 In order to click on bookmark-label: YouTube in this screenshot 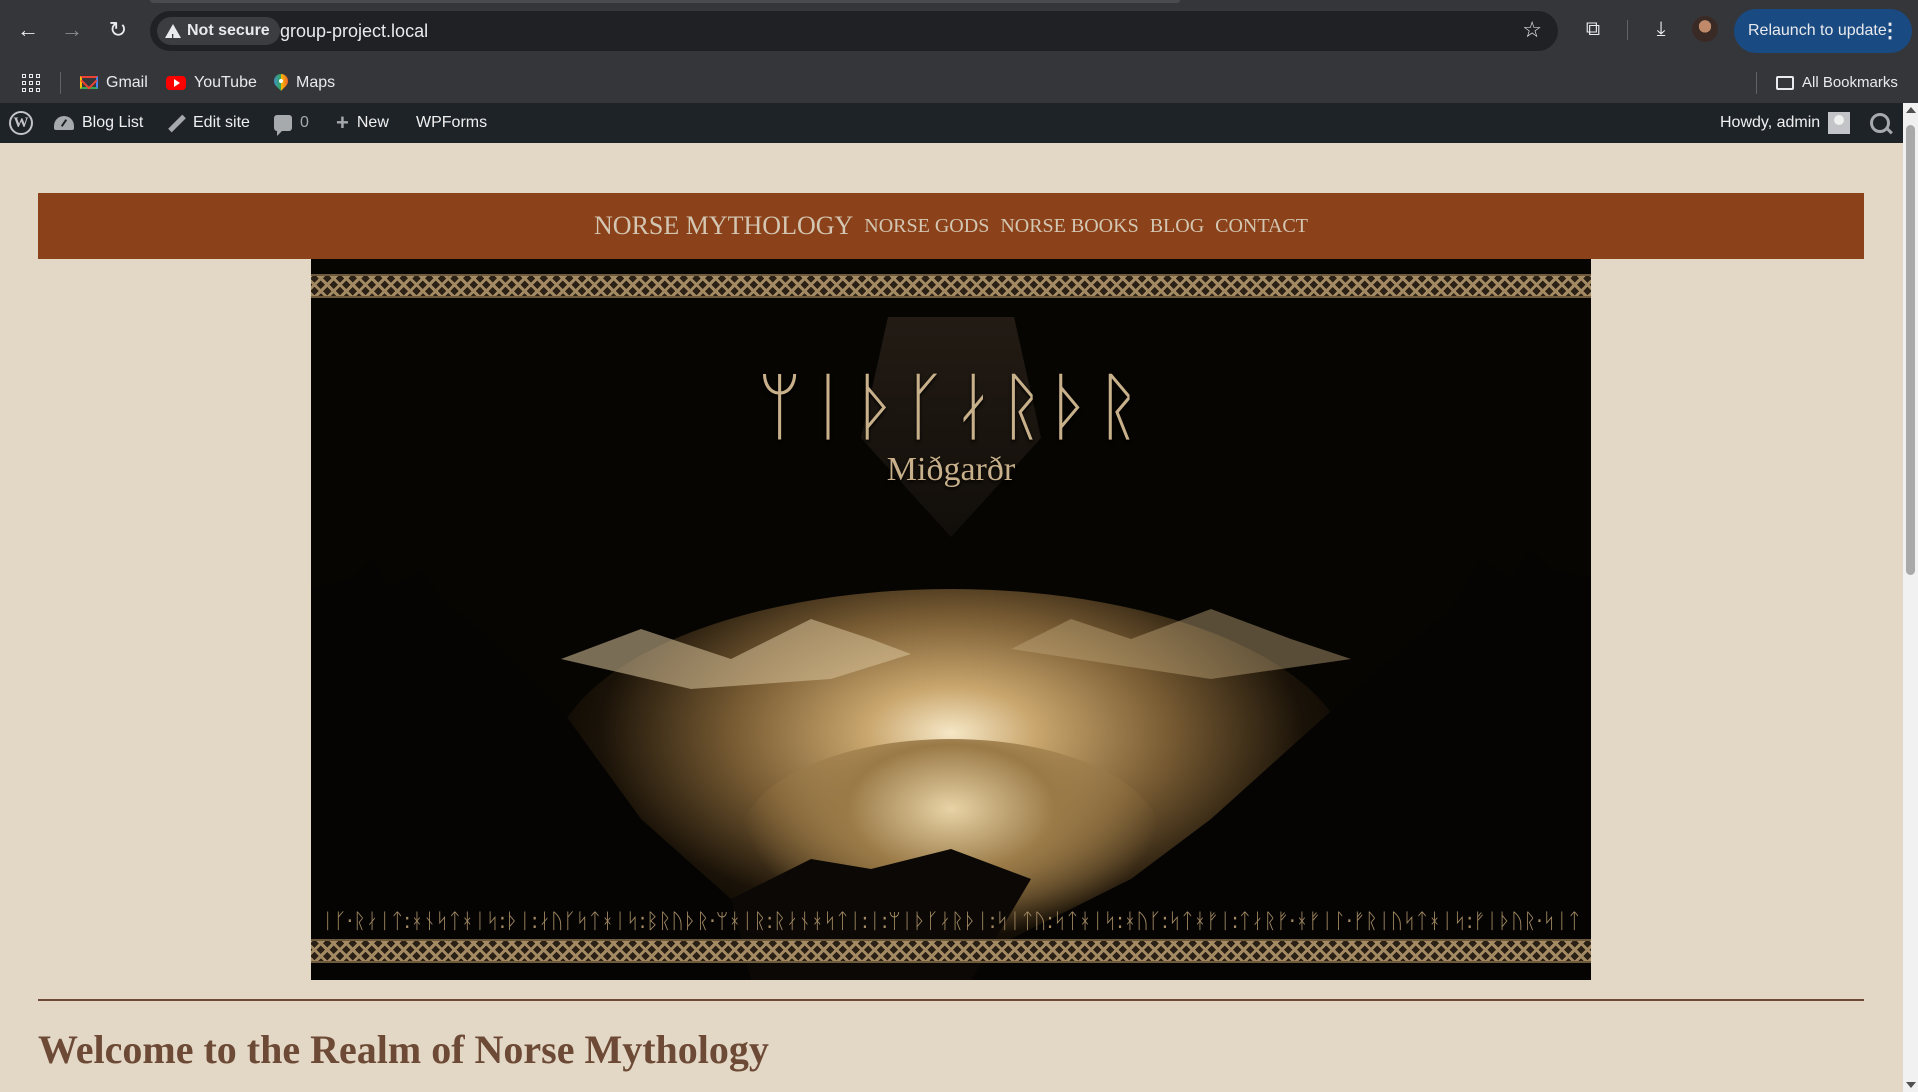, I will do `click(225, 82)`.